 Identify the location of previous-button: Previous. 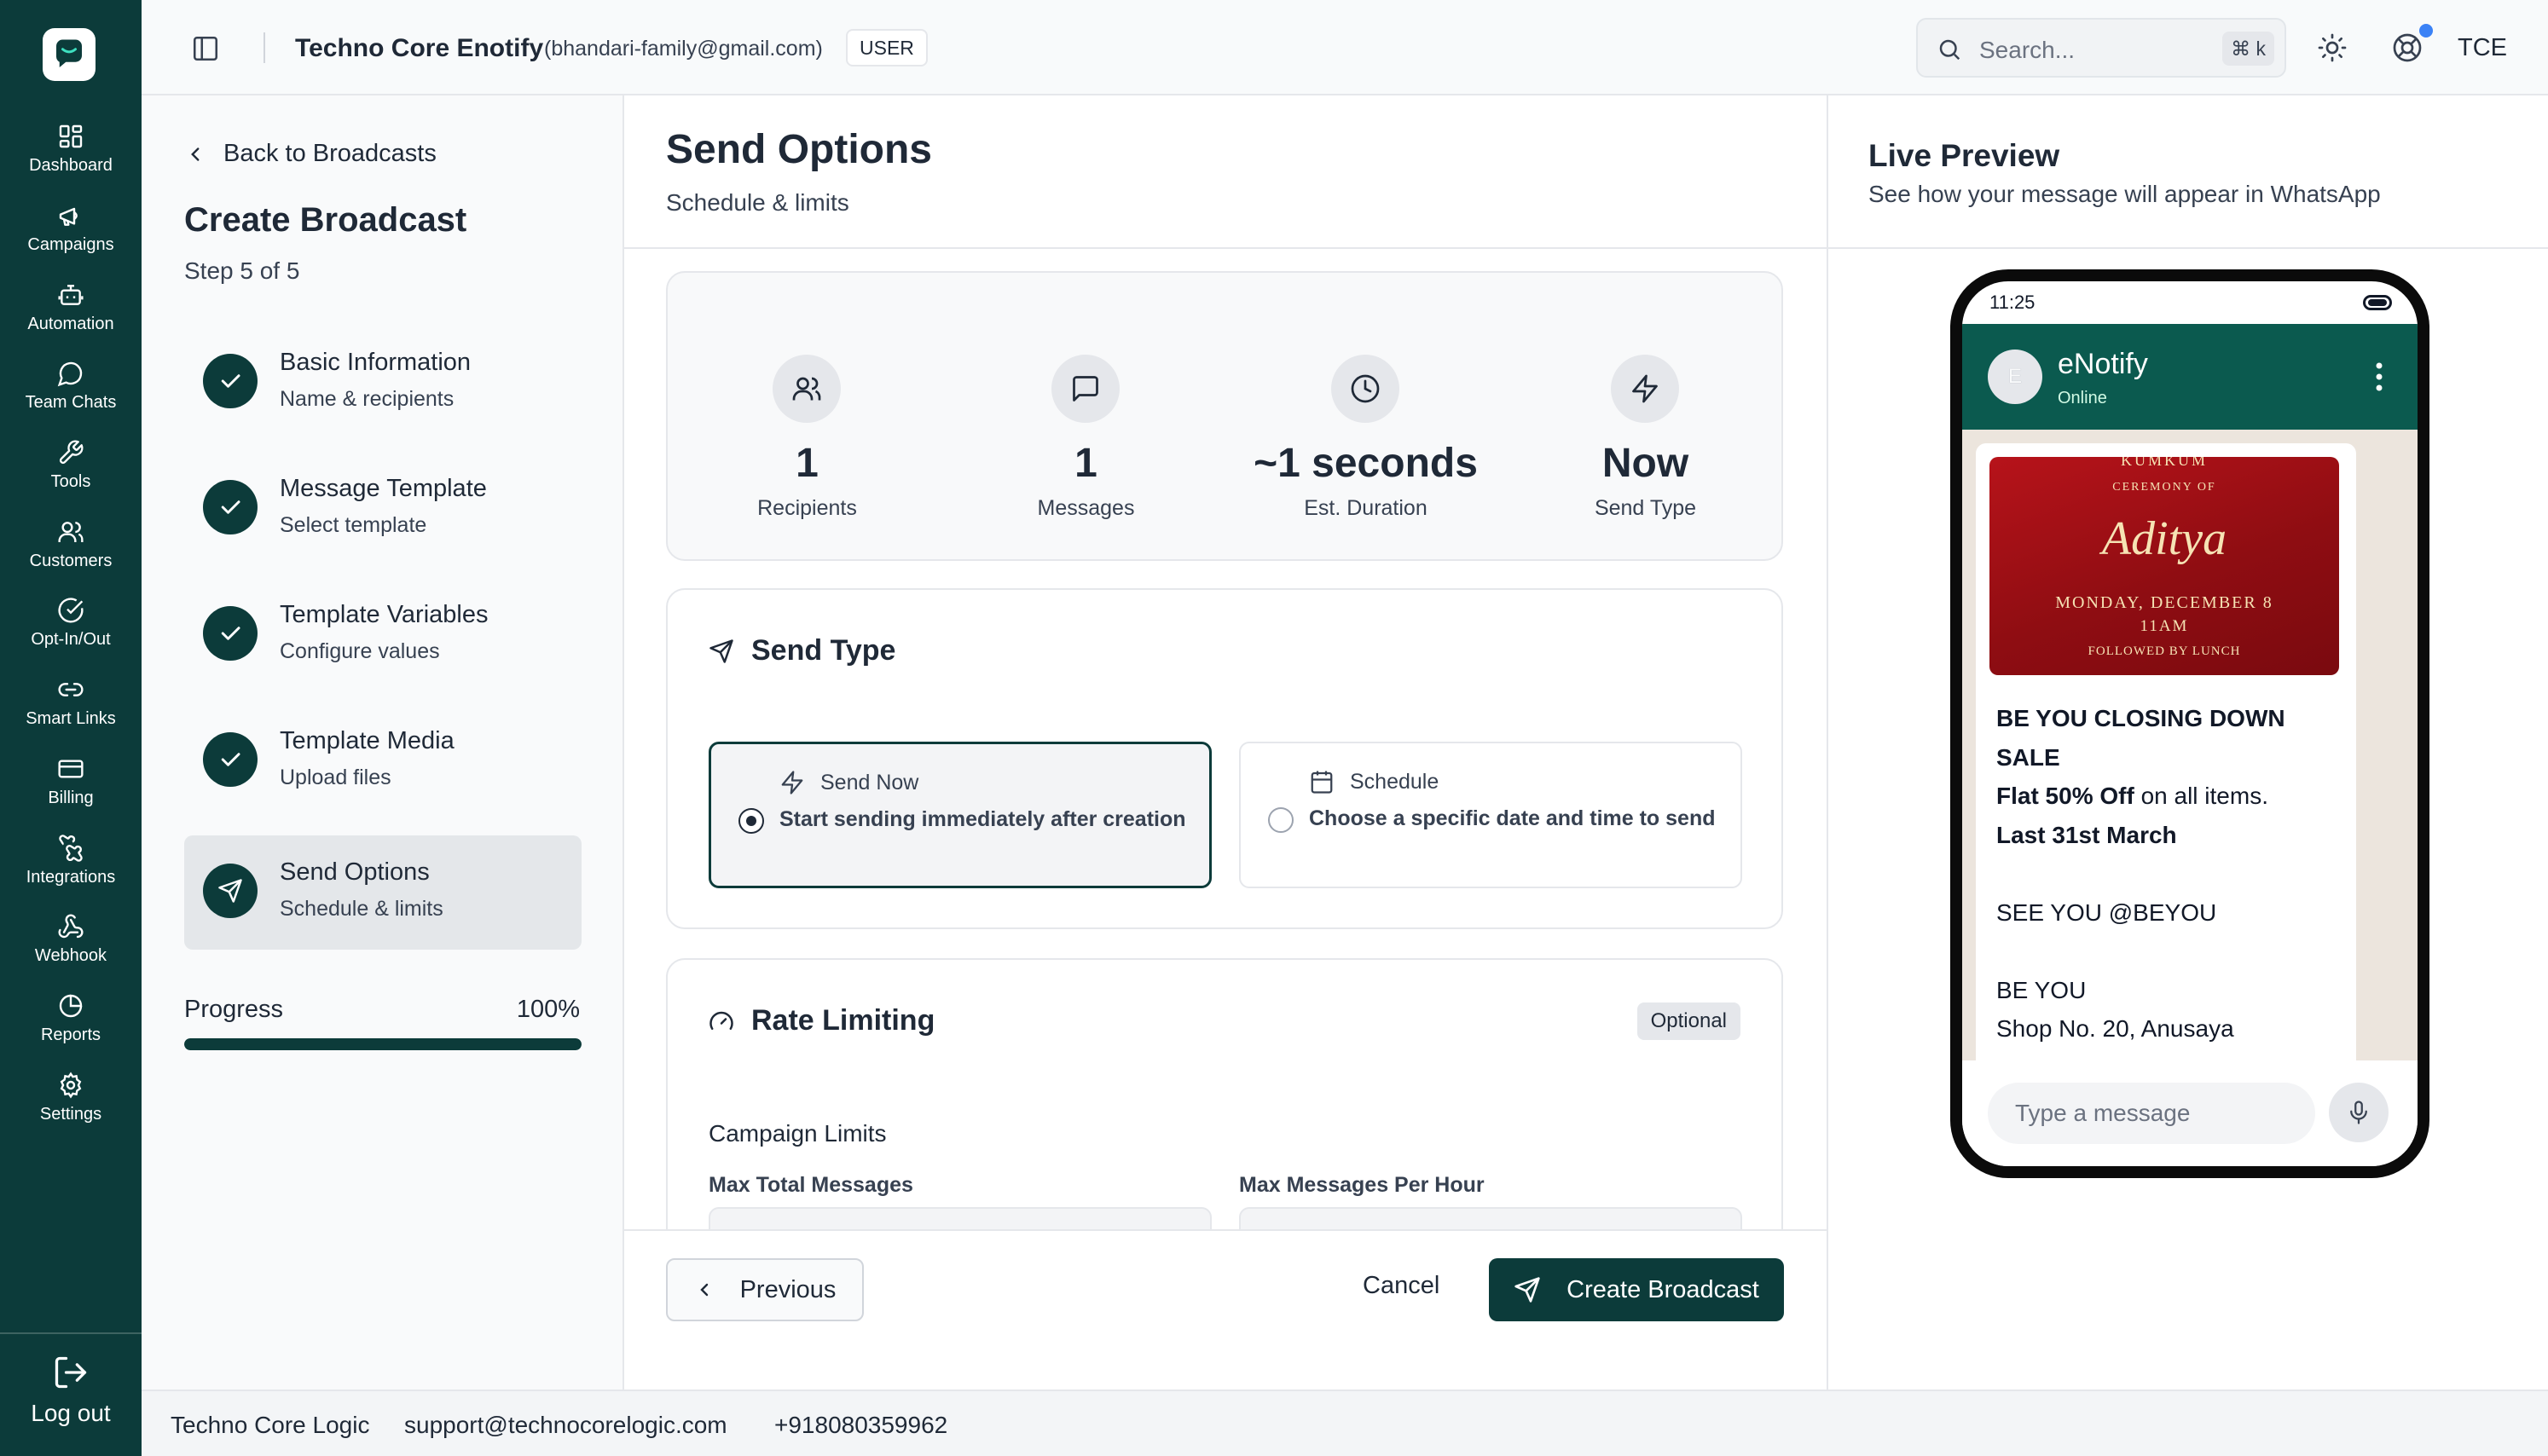
(765, 1289).